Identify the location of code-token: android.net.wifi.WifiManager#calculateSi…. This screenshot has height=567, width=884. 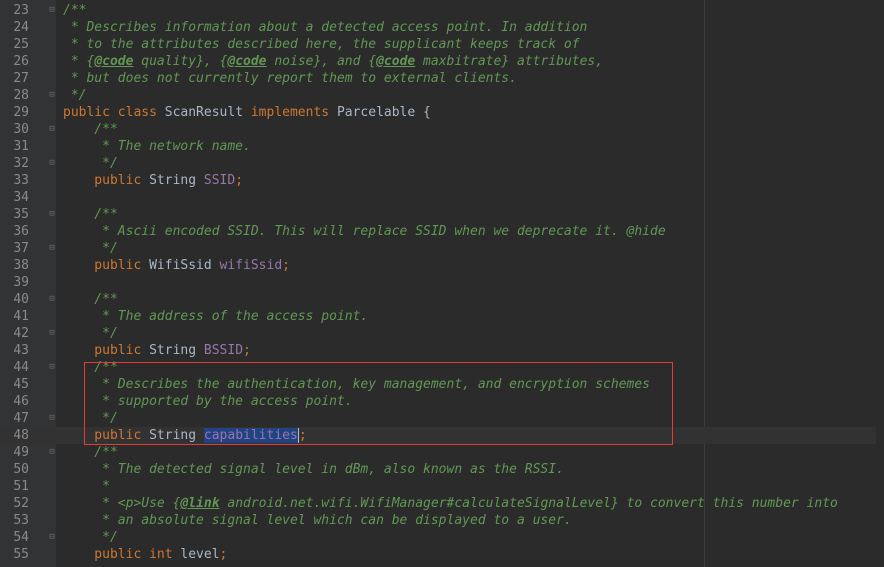
(528, 503).